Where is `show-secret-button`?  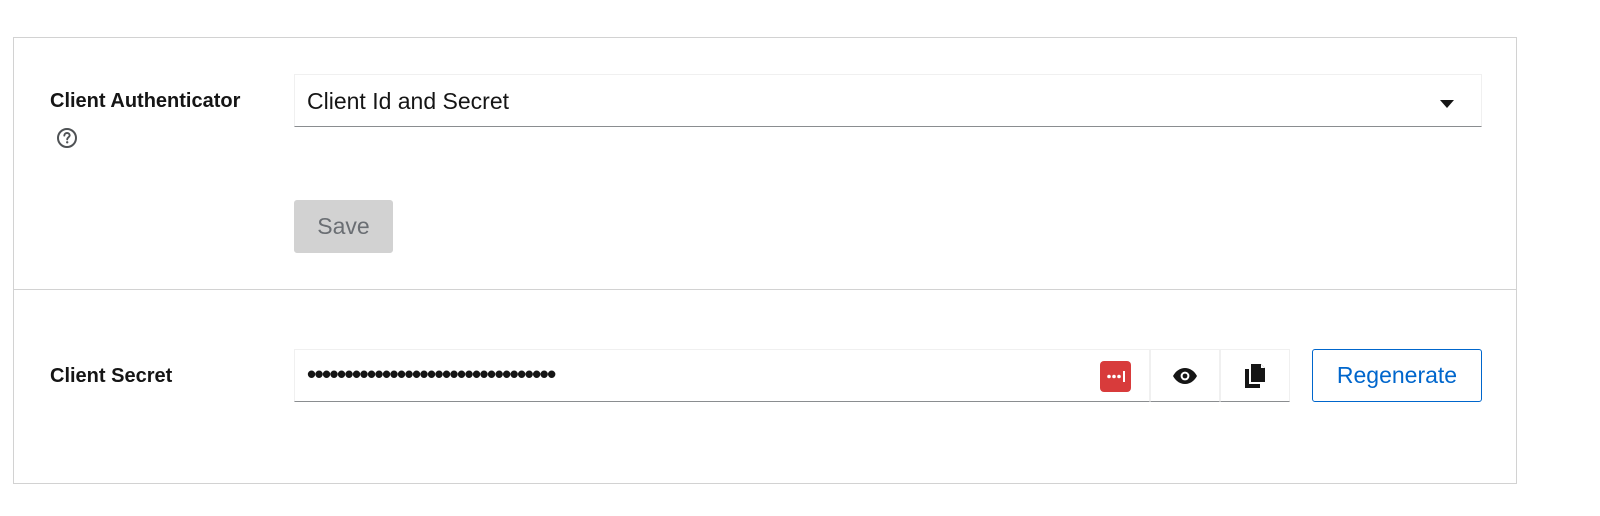
show-secret-button is located at coordinates (1185, 375).